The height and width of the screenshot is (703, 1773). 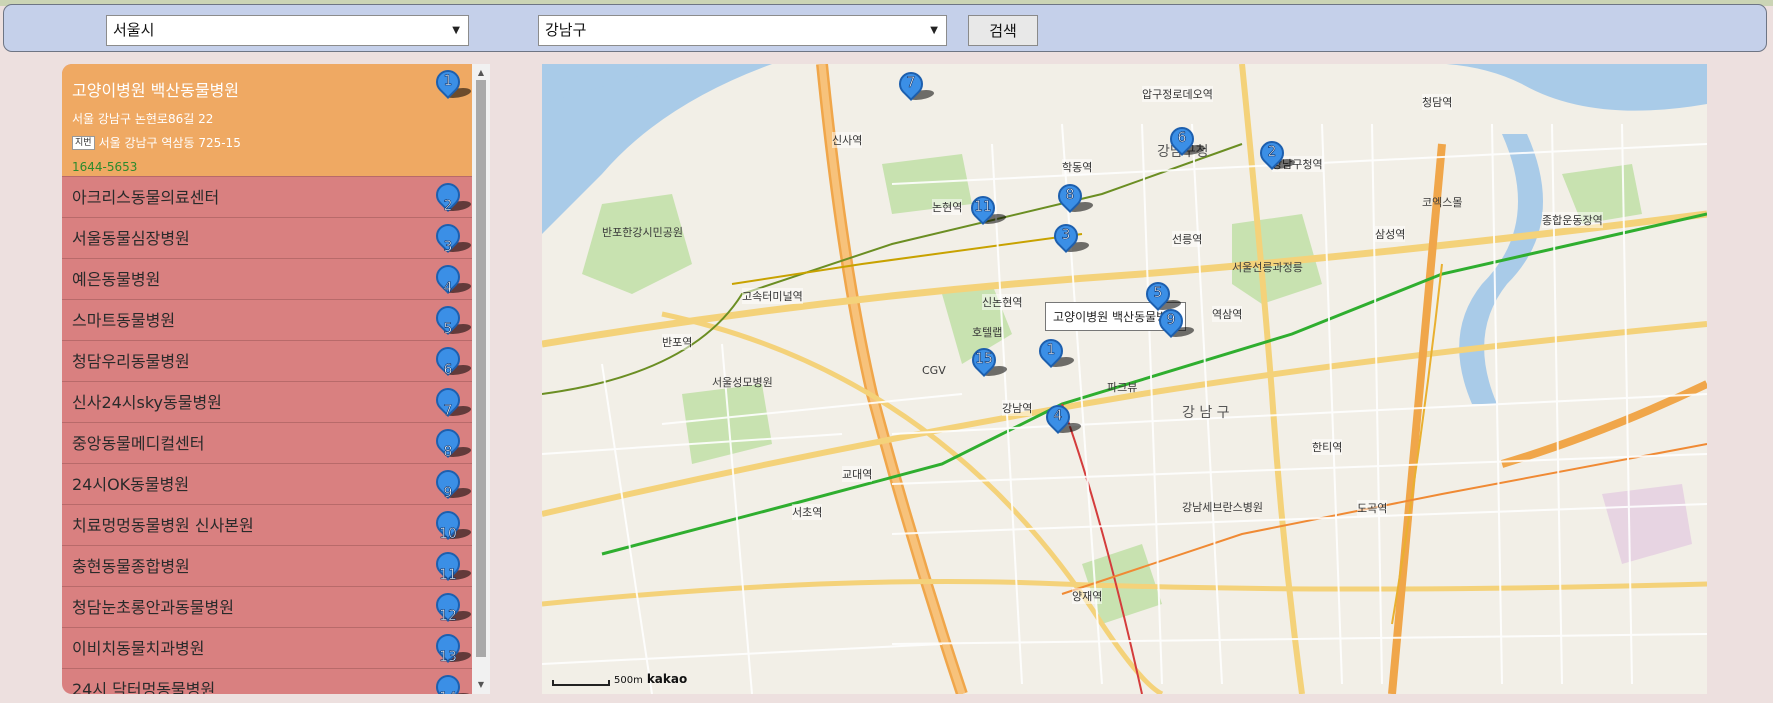 What do you see at coordinates (267, 402) in the screenshot?
I see `list-item: 신사24시sky동물병원 7` at bounding box center [267, 402].